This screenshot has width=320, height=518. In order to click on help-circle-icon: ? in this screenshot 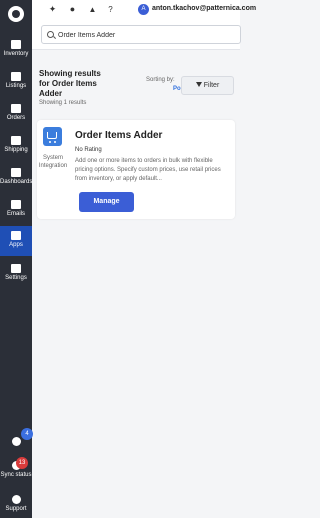, I will do `click(110, 9)`.